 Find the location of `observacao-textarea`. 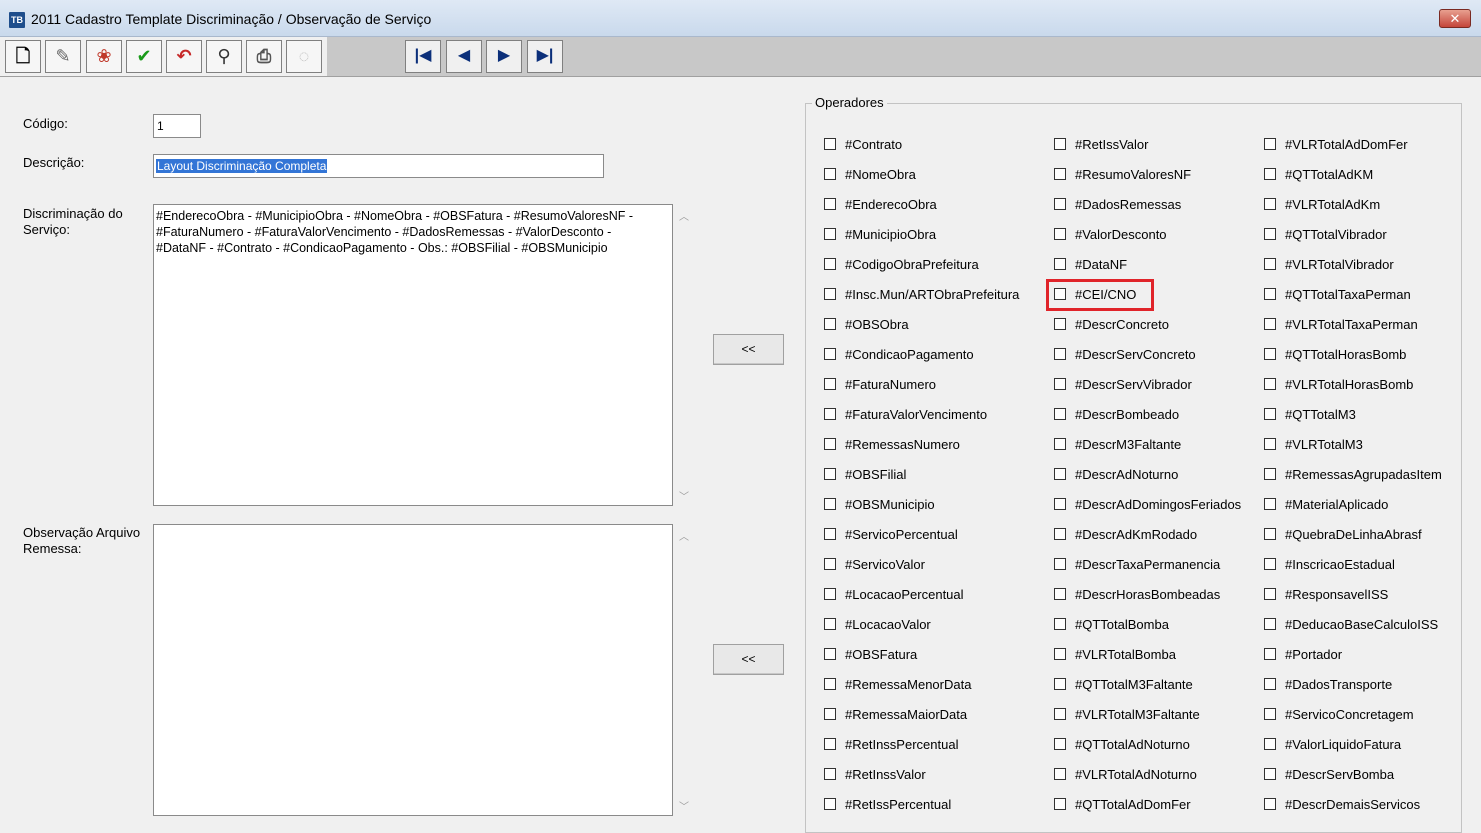

observacao-textarea is located at coordinates (413, 670).